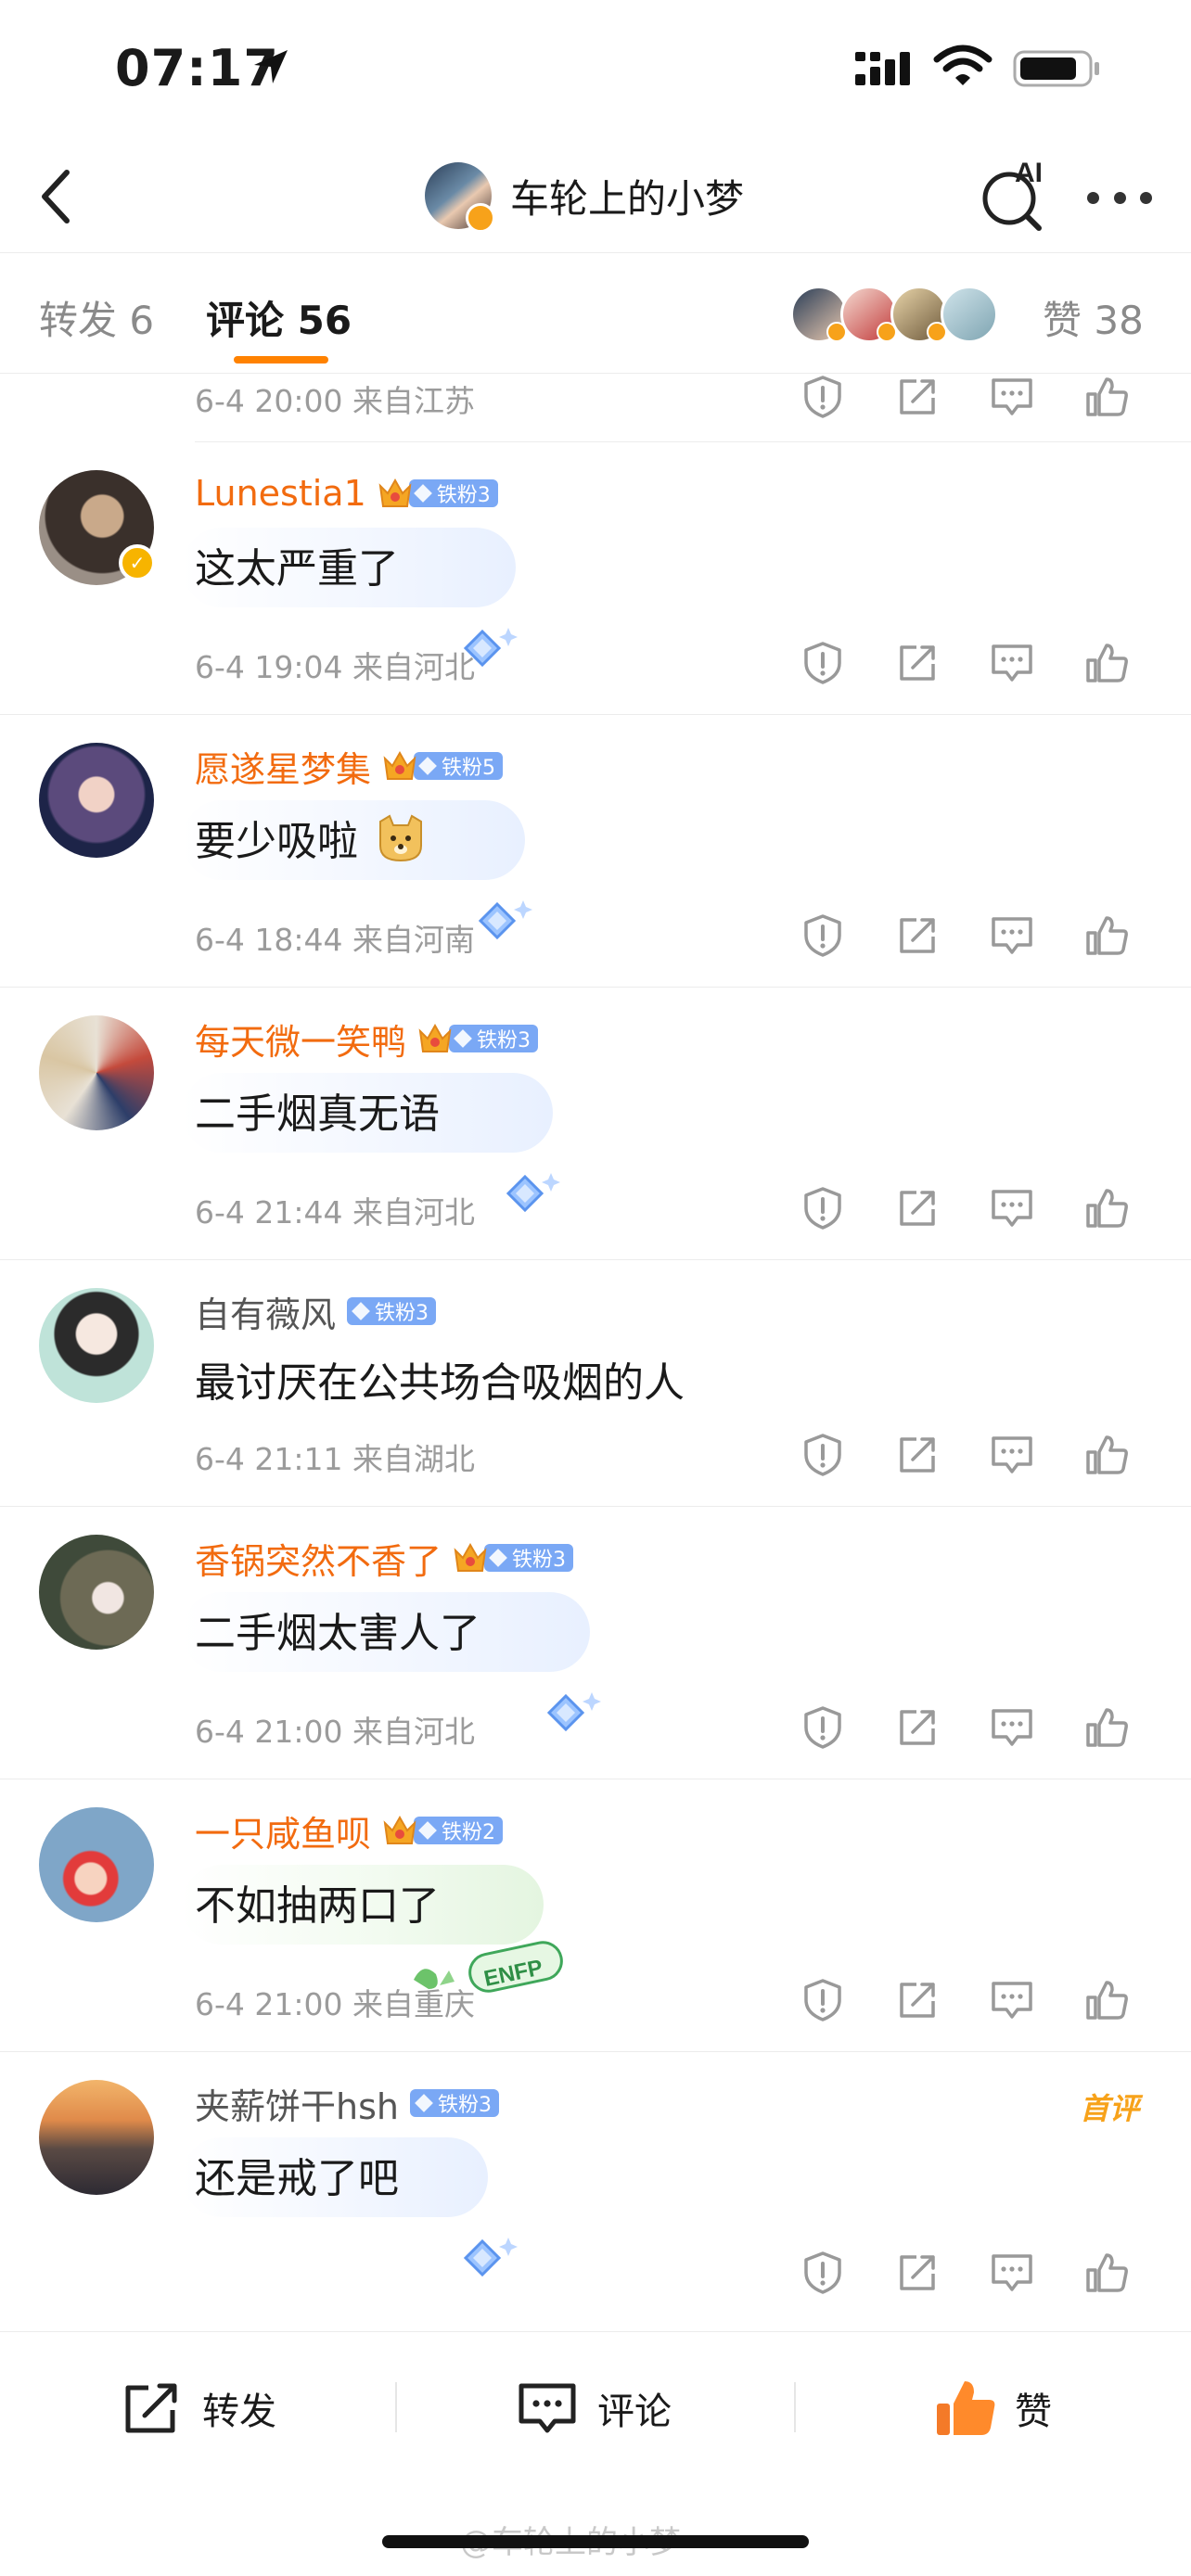  I want to click on repost-label: 转发, so click(239, 2412).